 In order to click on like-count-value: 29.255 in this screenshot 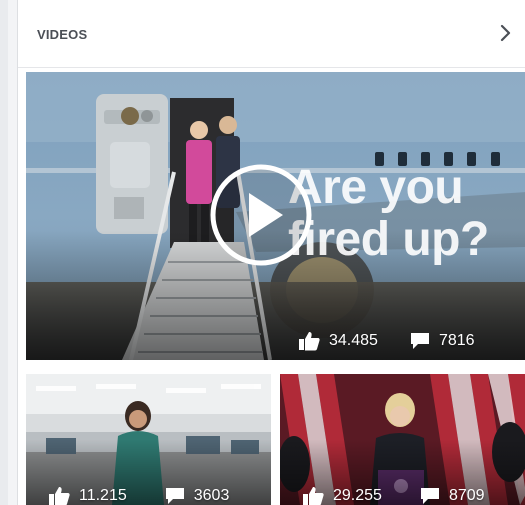, I will do `click(357, 495)`.